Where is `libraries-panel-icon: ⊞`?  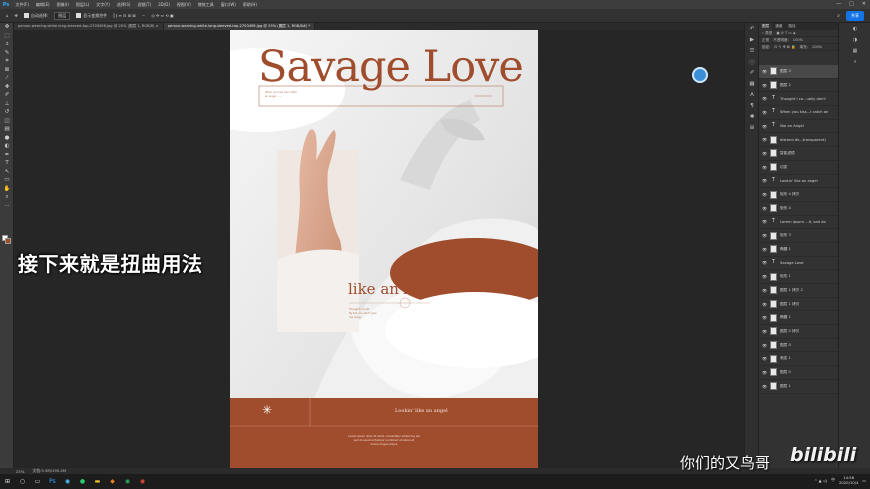 libraries-panel-icon: ⊞ is located at coordinates (752, 127).